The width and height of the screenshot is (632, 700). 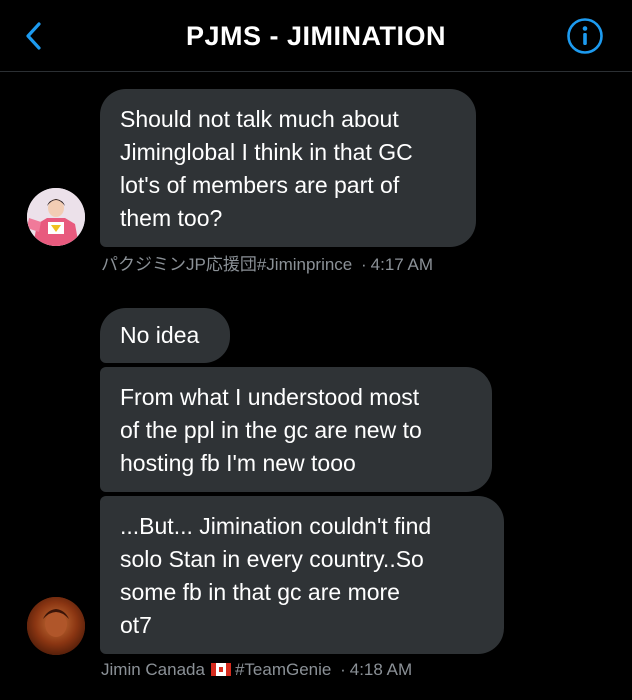 What do you see at coordinates (276, 526) in the screenshot?
I see `message-text-line: ...But... Jimination couldn't find` at bounding box center [276, 526].